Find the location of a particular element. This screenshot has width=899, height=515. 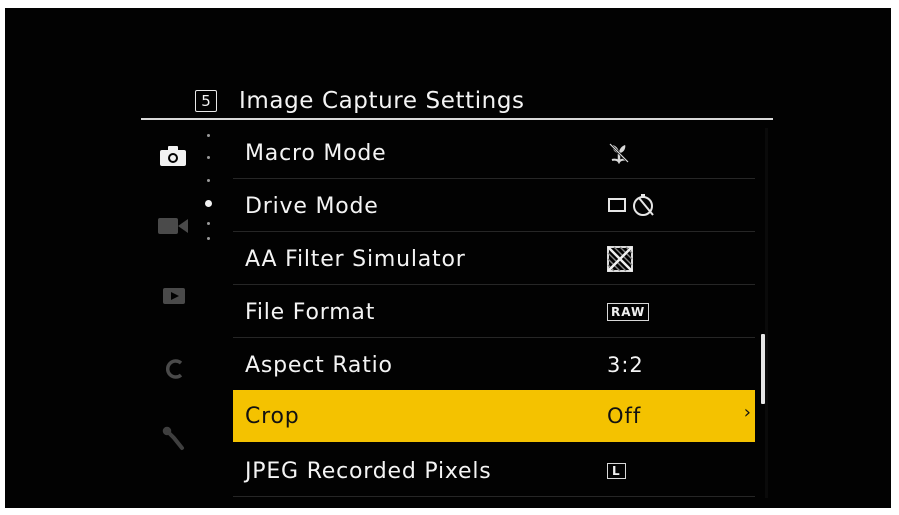

wrench-icon is located at coordinates (173, 438).